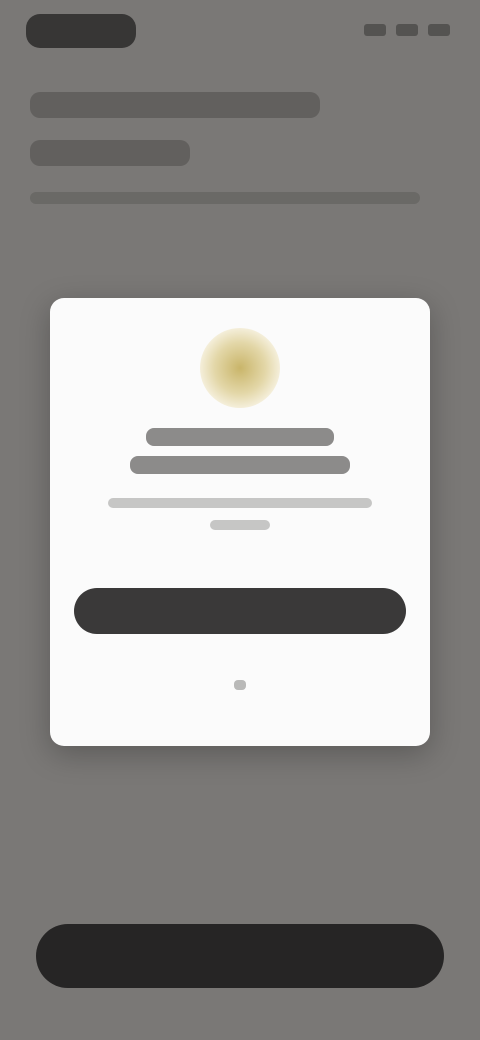 This screenshot has height=1040, width=480. I want to click on modal-title-continued, so click(240, 465).